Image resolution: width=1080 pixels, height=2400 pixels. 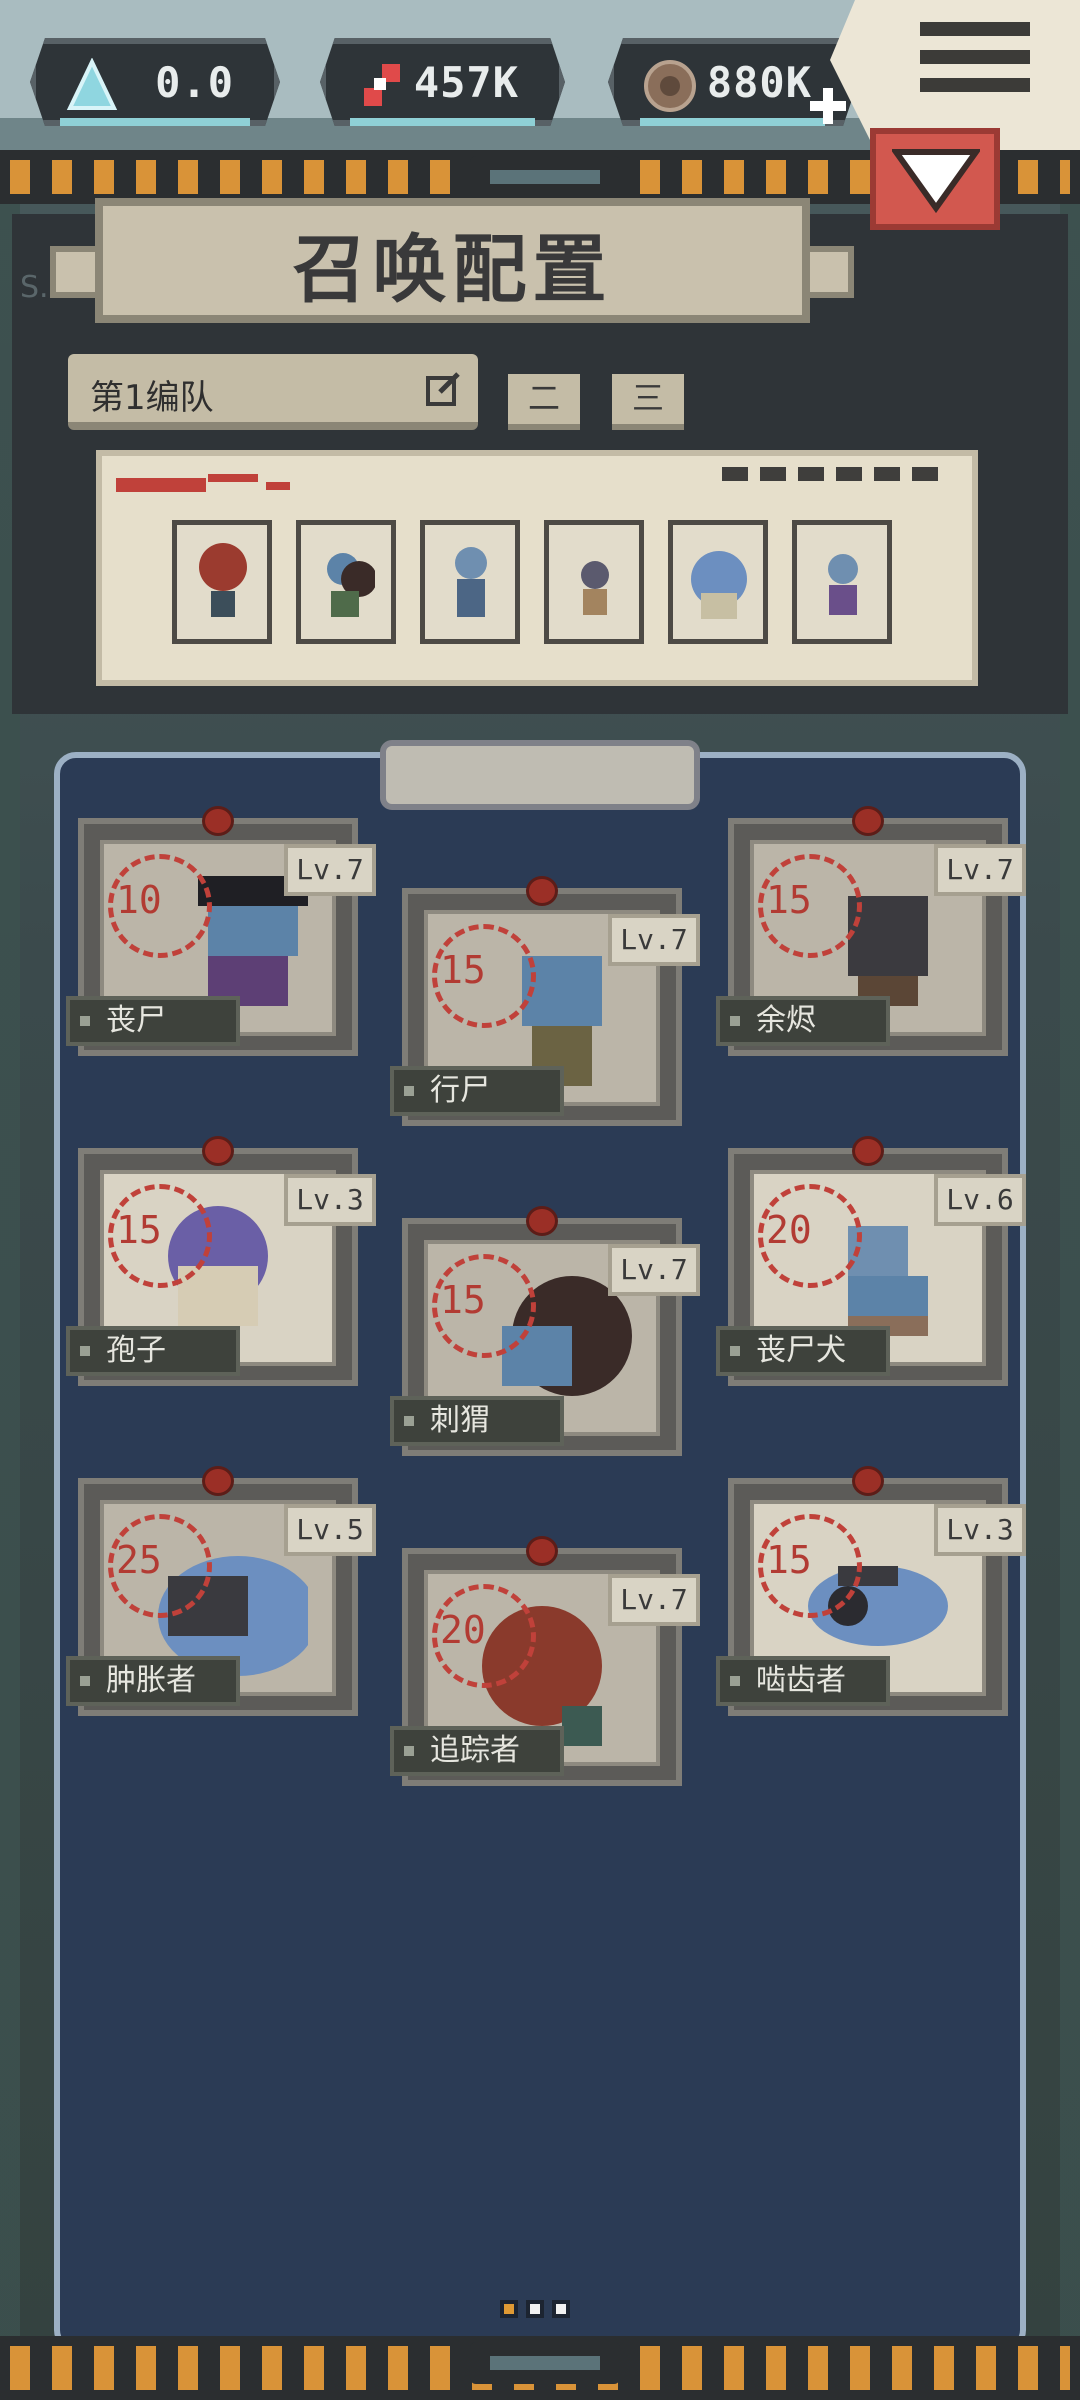 I want to click on hamburger-menu-icon, so click(x=975, y=62).